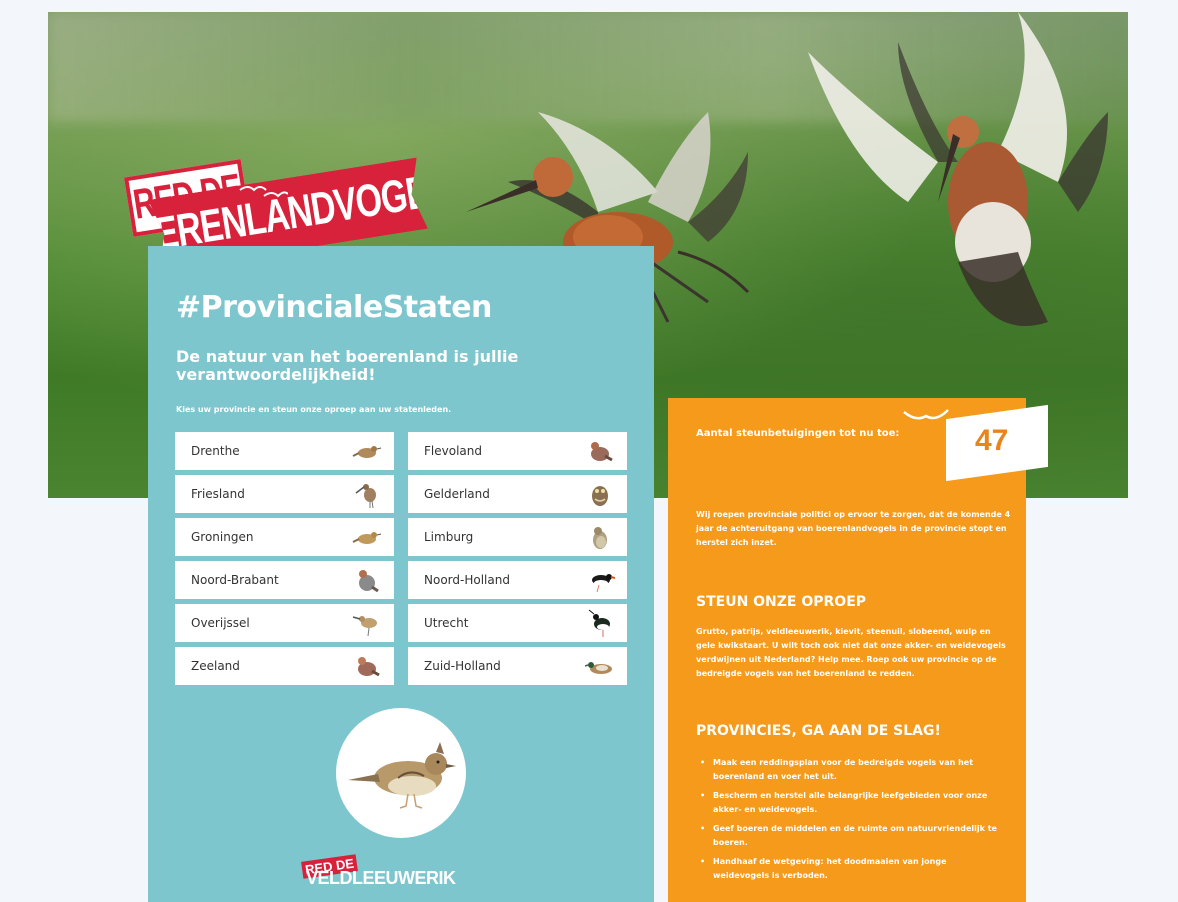 This screenshot has height=902, width=1178. I want to click on province-label: Groningen, so click(222, 537).